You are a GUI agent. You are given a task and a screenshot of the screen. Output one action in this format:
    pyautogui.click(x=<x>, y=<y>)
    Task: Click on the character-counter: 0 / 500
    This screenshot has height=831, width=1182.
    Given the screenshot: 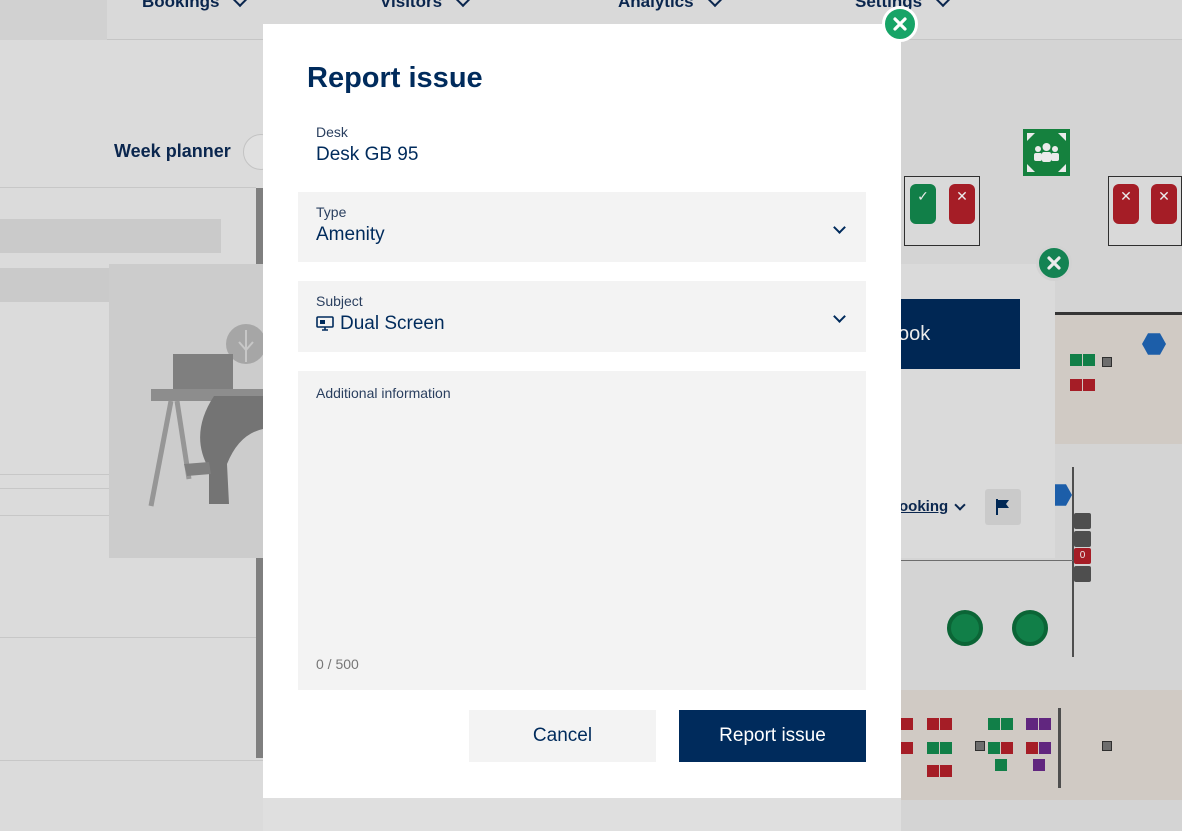 What is the action you would take?
    pyautogui.click(x=337, y=664)
    